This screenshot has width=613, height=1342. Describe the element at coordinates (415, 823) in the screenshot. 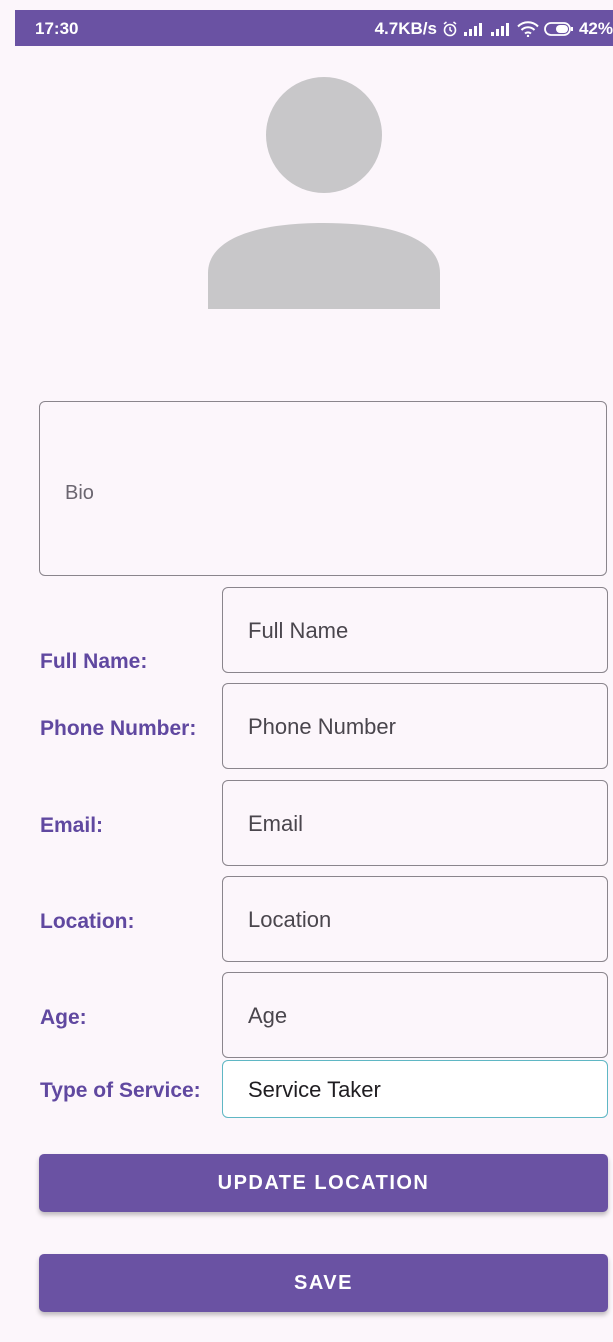

I see `email-input: Email` at that location.